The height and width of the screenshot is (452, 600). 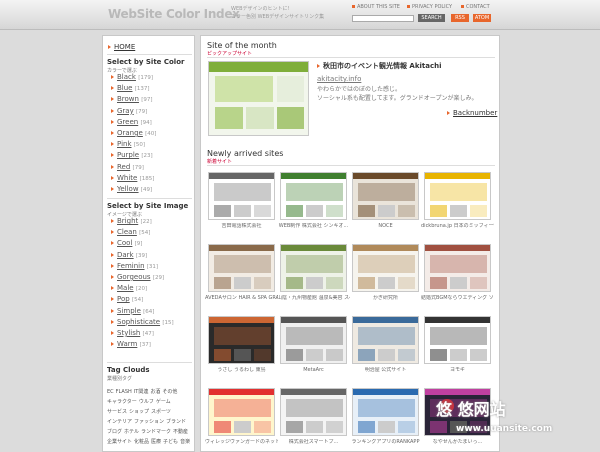 What do you see at coordinates (156, 442) in the screenshot?
I see `tag-link: 医療` at bounding box center [156, 442].